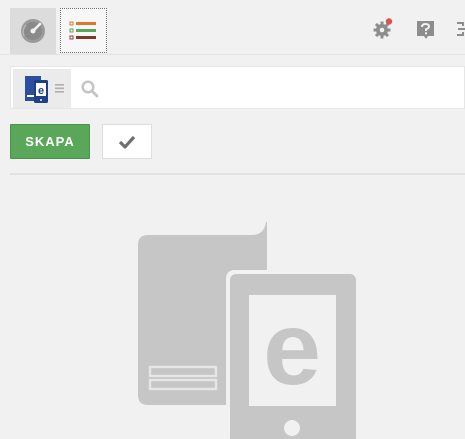  What do you see at coordinates (383, 28) in the screenshot?
I see `gear-icon` at bounding box center [383, 28].